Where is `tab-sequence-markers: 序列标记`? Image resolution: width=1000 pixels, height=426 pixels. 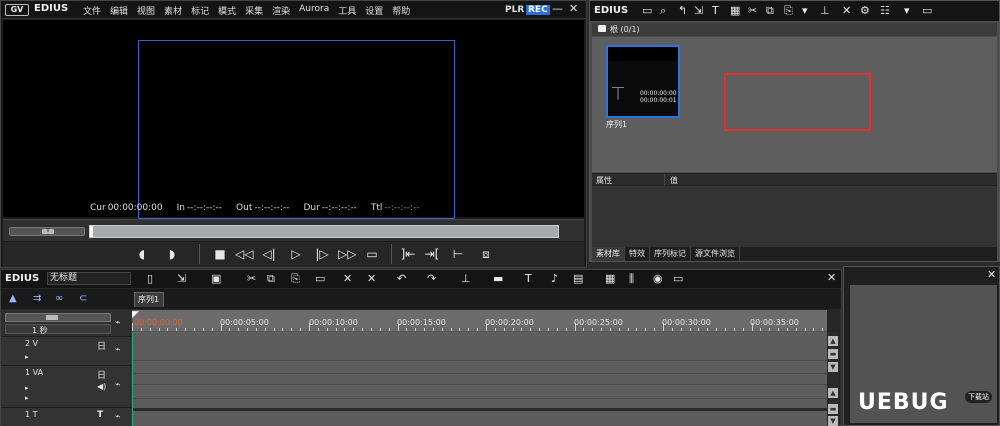 tab-sequence-markers: 序列标记 is located at coordinates (670, 254).